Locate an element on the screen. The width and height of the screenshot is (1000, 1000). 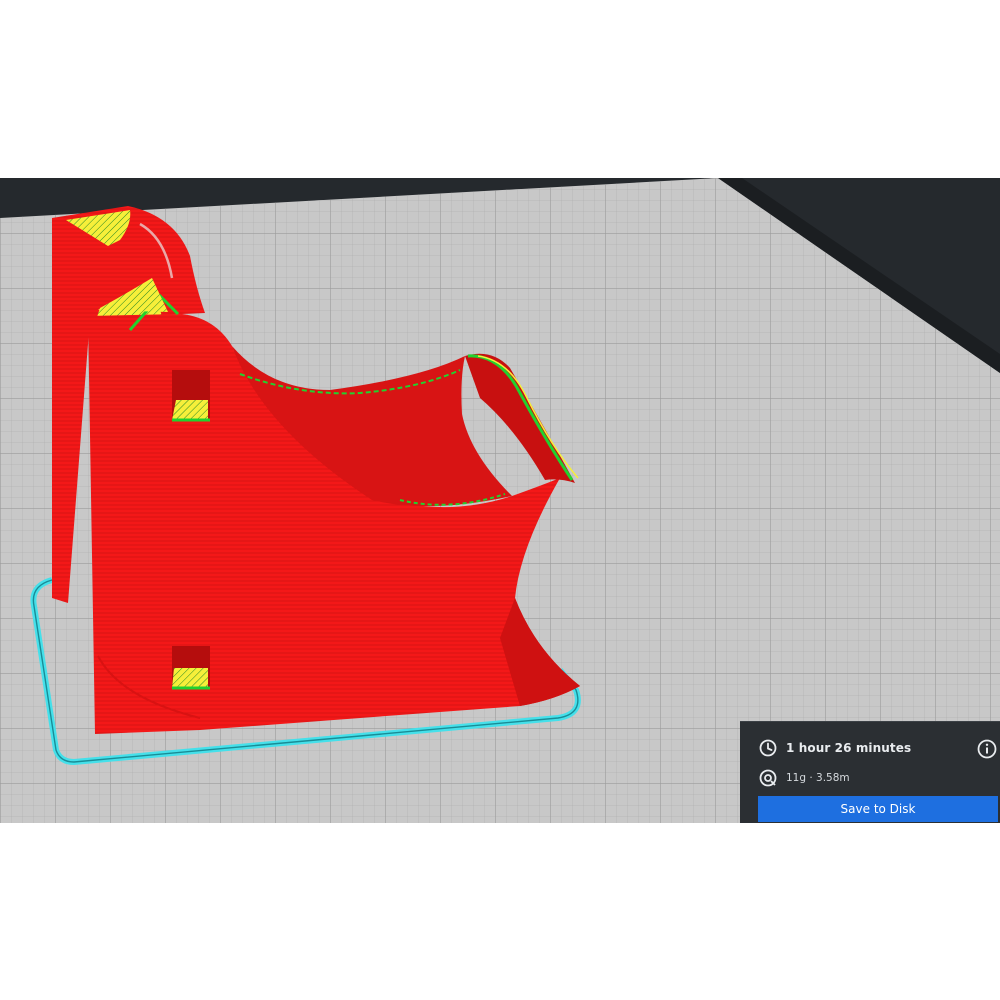
info-icon is located at coordinates (987, 749).